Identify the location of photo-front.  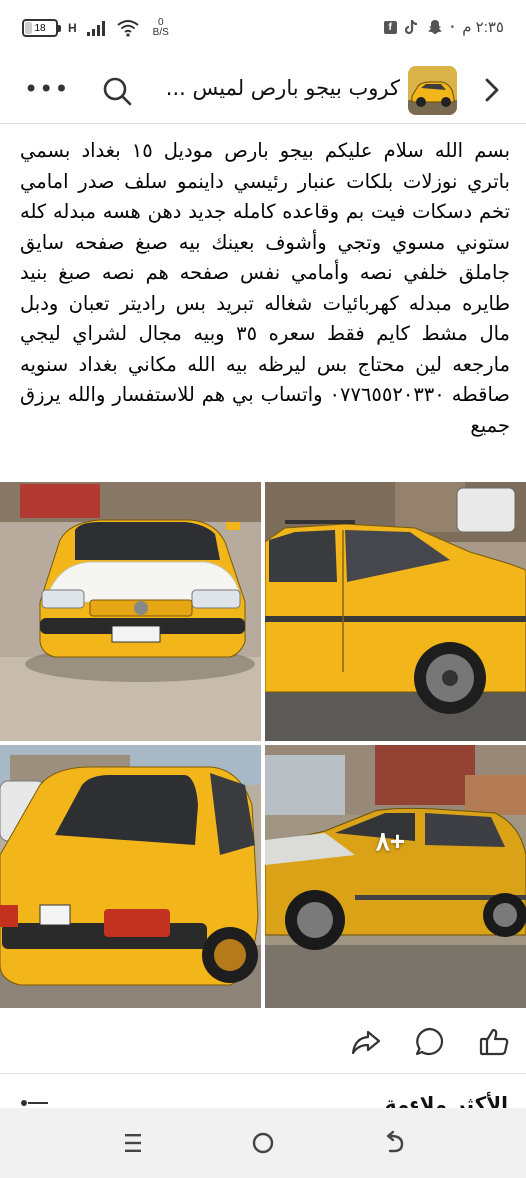
(130, 611).